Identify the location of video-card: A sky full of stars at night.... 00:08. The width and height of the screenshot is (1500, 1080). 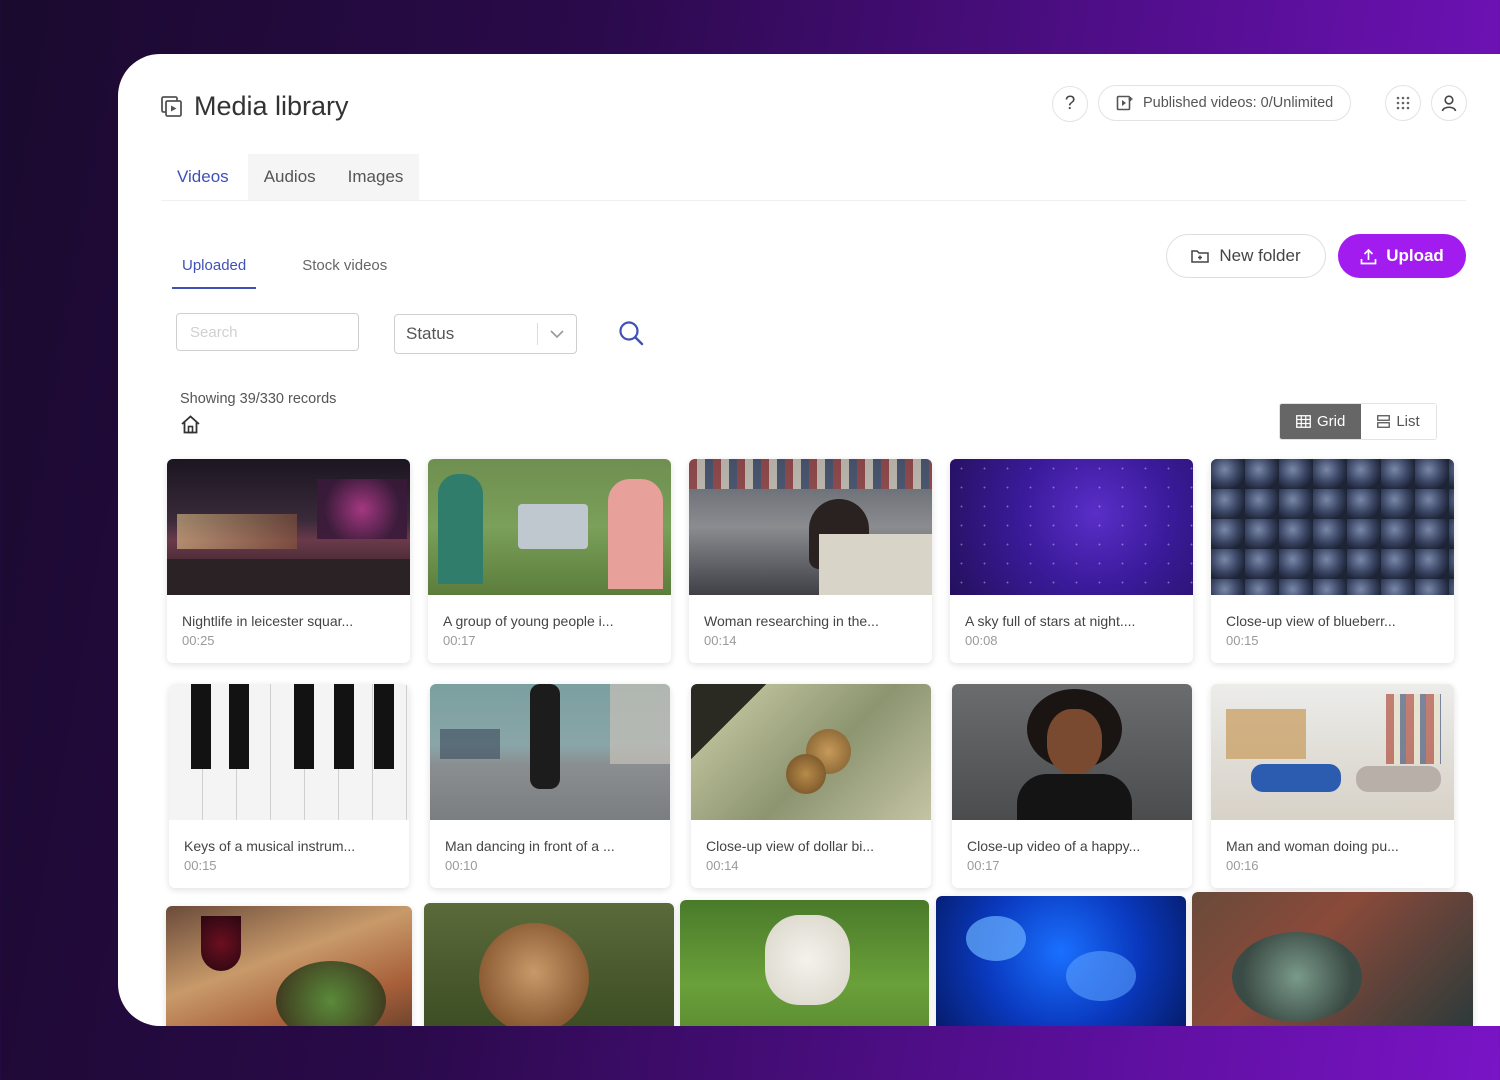
(1071, 561).